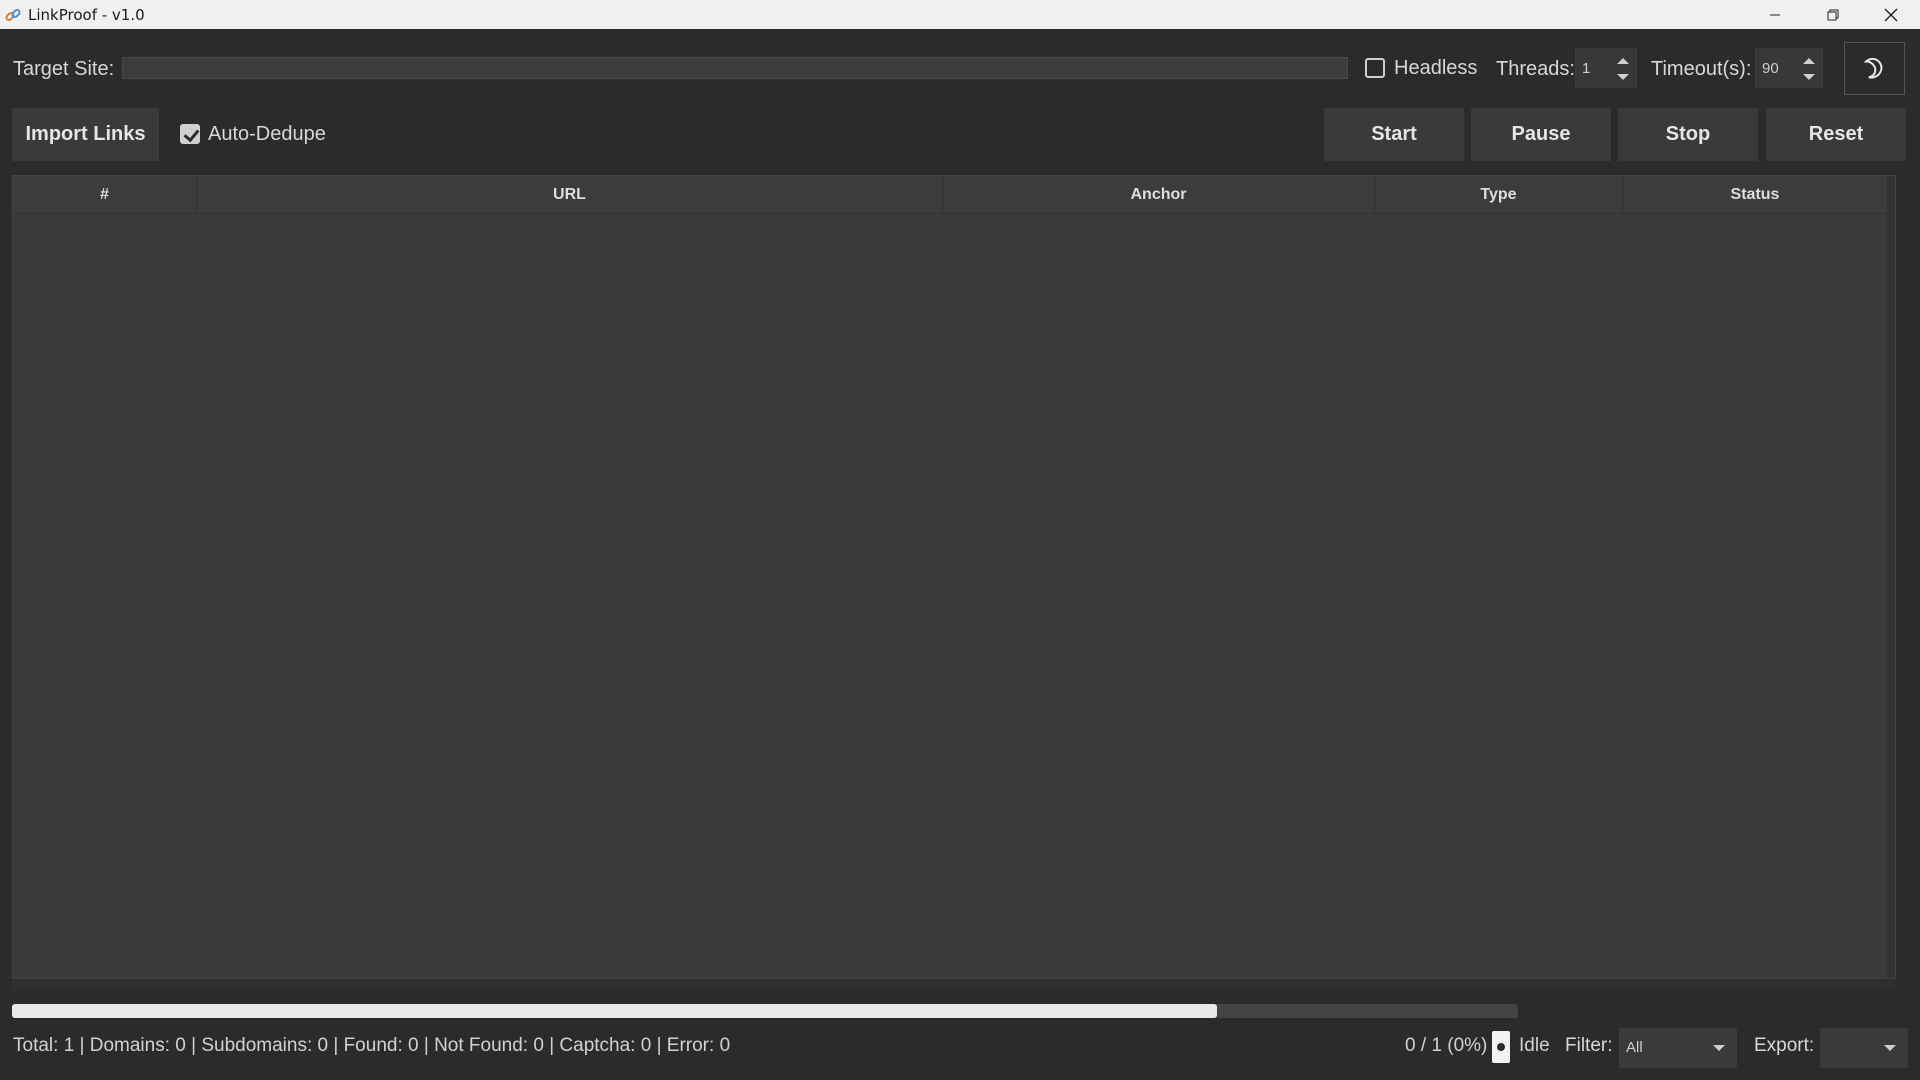 This screenshot has height=1080, width=1920. What do you see at coordinates (1634, 1047) in the screenshot?
I see `filter-value: All` at bounding box center [1634, 1047].